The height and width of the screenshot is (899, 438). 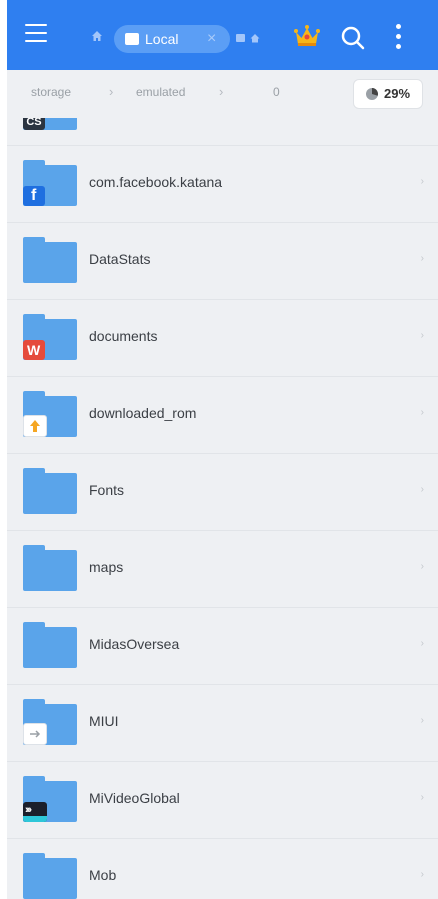 I want to click on pie-chart-icon, so click(x=372, y=94).